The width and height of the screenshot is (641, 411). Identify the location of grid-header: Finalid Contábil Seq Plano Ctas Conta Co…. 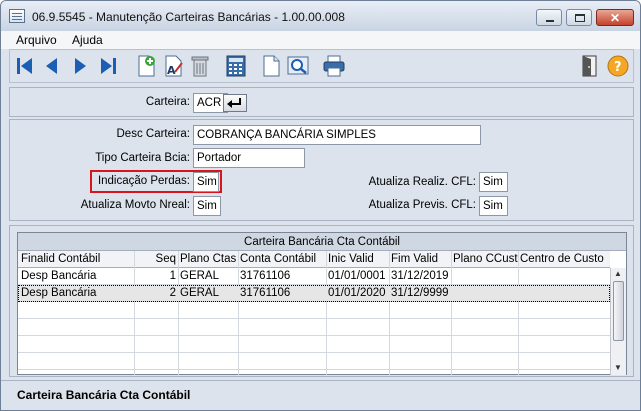
(314, 259).